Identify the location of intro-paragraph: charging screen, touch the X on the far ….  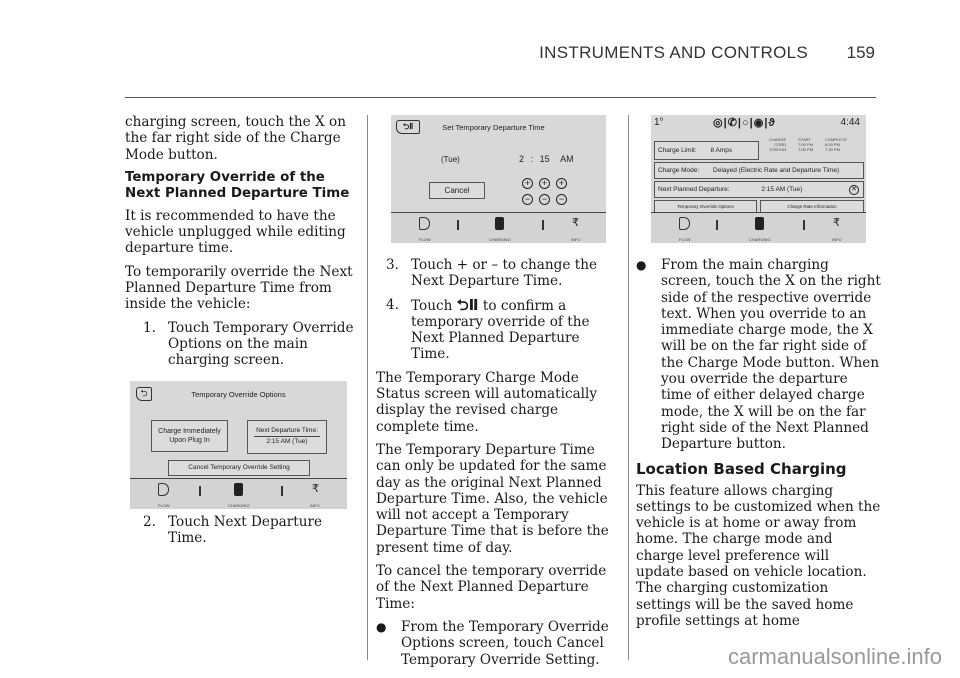
(235, 138).